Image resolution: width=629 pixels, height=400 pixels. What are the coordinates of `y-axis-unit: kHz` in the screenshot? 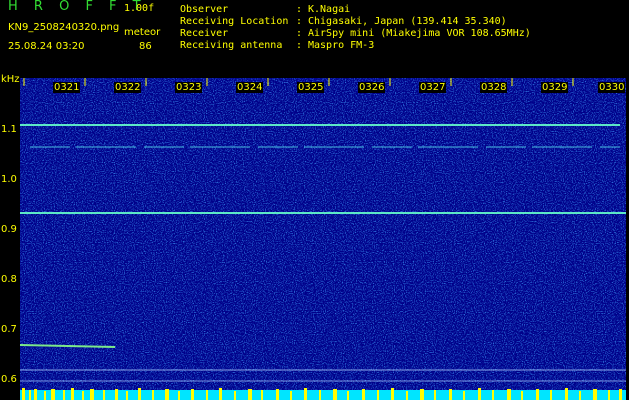 It's located at (10, 79).